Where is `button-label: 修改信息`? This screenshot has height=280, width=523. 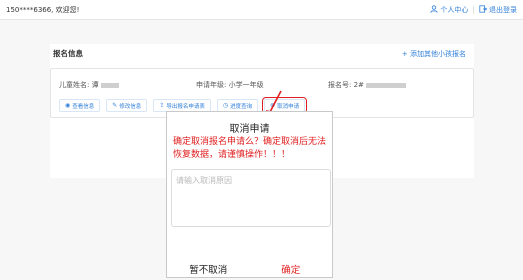 button-label: 修改信息 is located at coordinates (130, 106).